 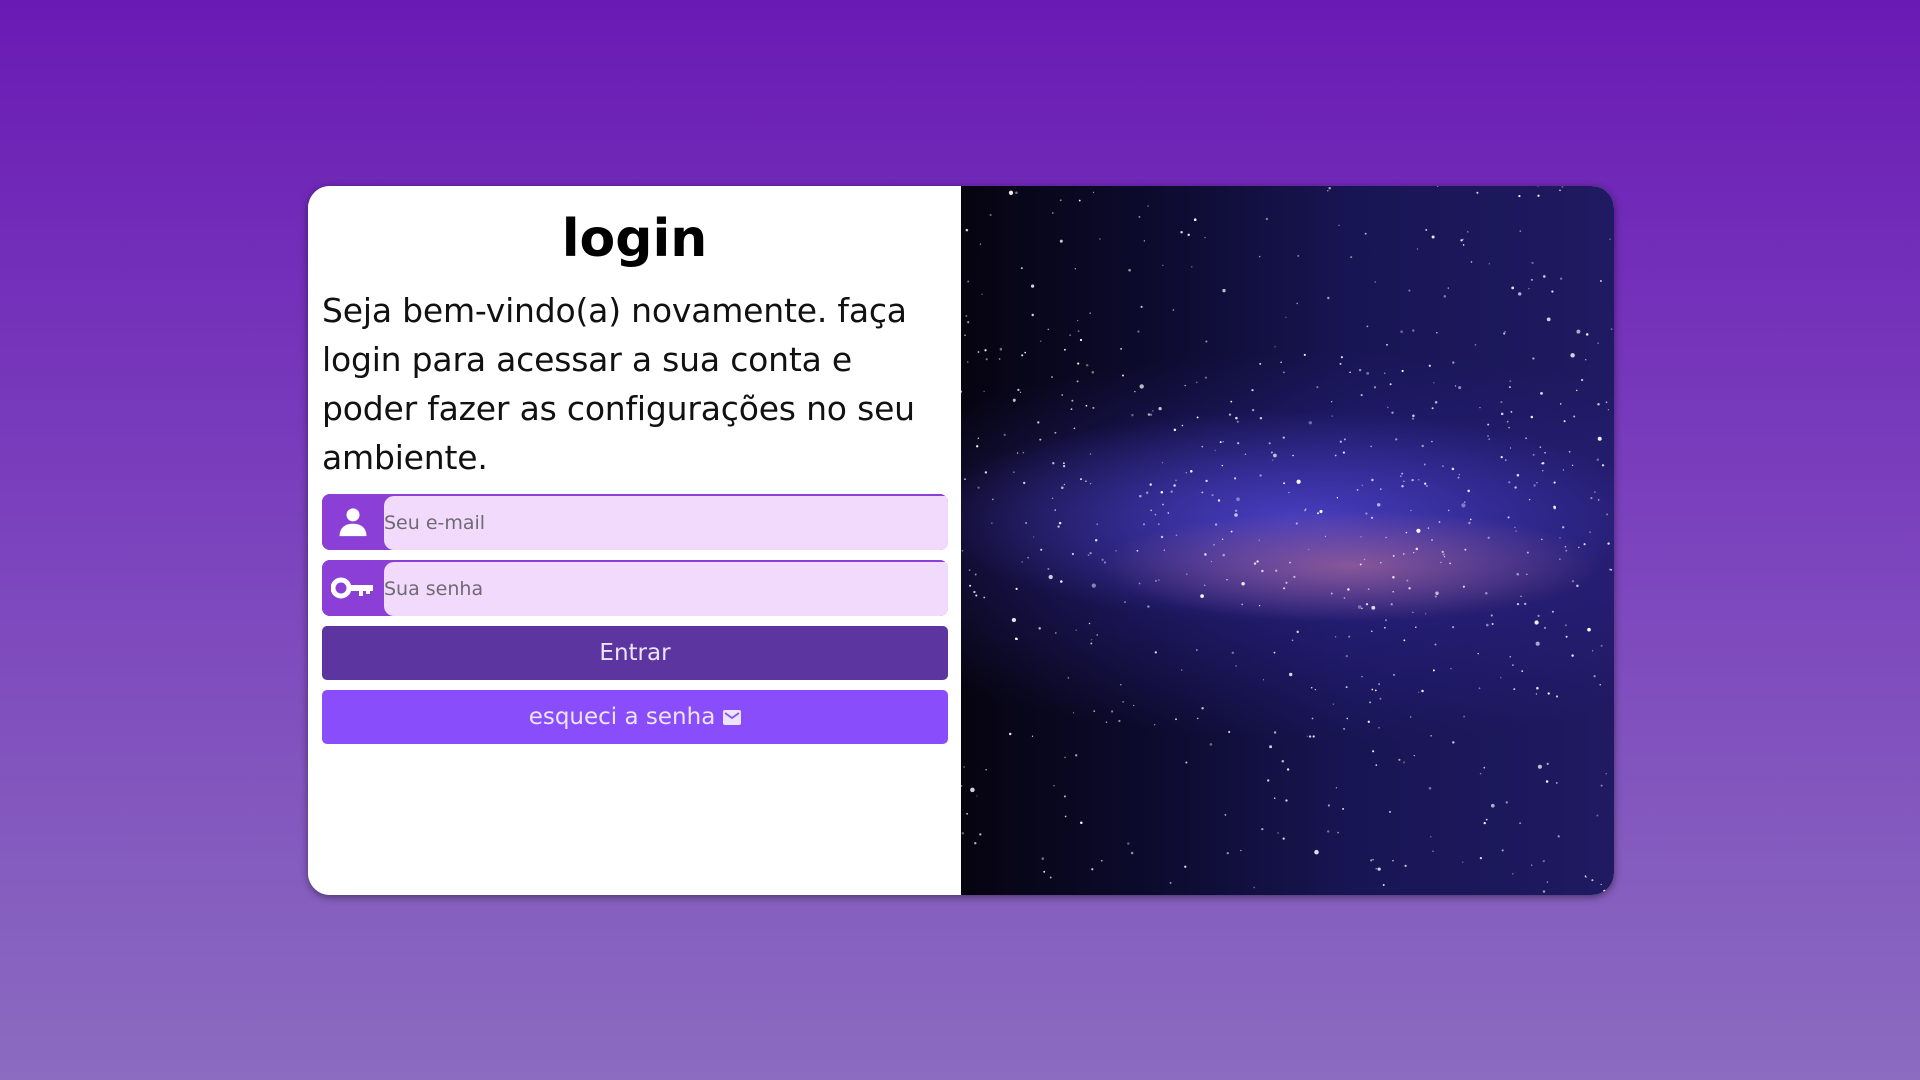 I want to click on email-field, so click(x=635, y=522).